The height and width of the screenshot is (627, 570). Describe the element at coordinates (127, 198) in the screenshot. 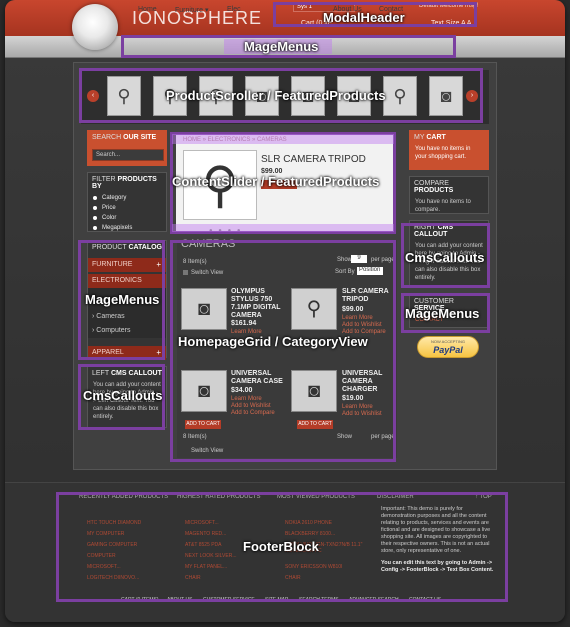

I see `filter-item-category: Category` at that location.